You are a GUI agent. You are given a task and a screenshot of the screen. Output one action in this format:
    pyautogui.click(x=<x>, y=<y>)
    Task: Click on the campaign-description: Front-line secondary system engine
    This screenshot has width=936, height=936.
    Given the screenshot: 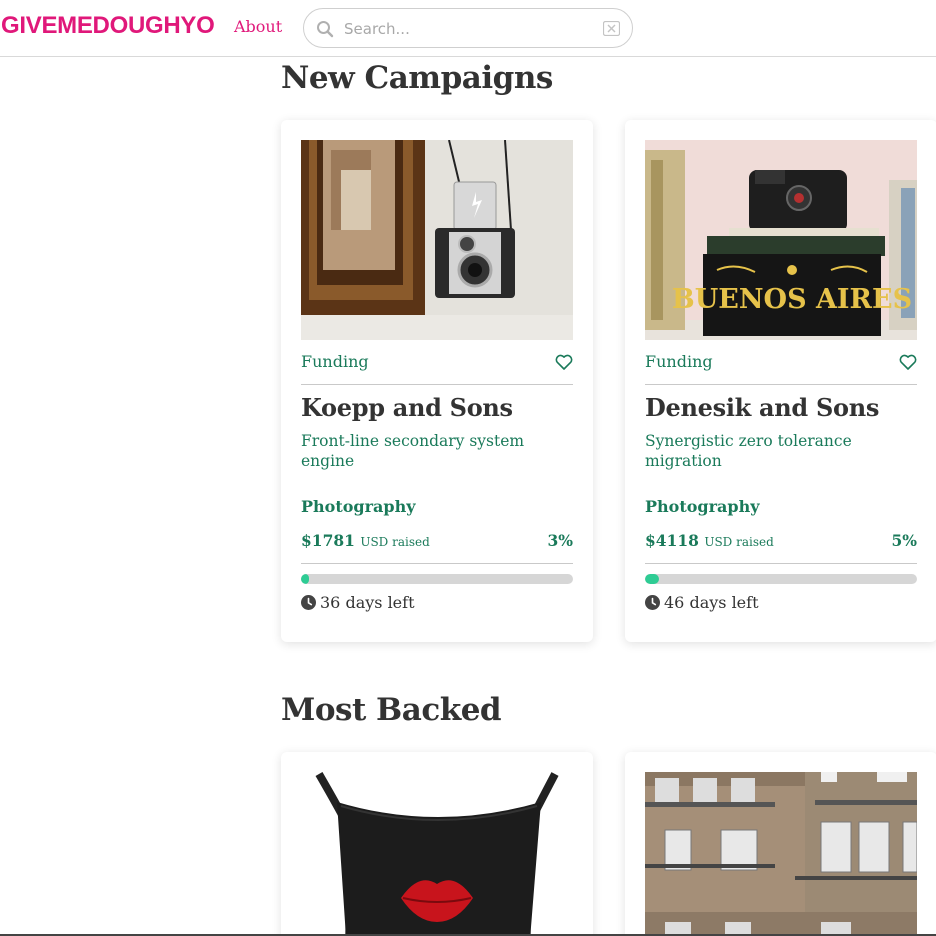 What is the action you would take?
    pyautogui.click(x=413, y=451)
    